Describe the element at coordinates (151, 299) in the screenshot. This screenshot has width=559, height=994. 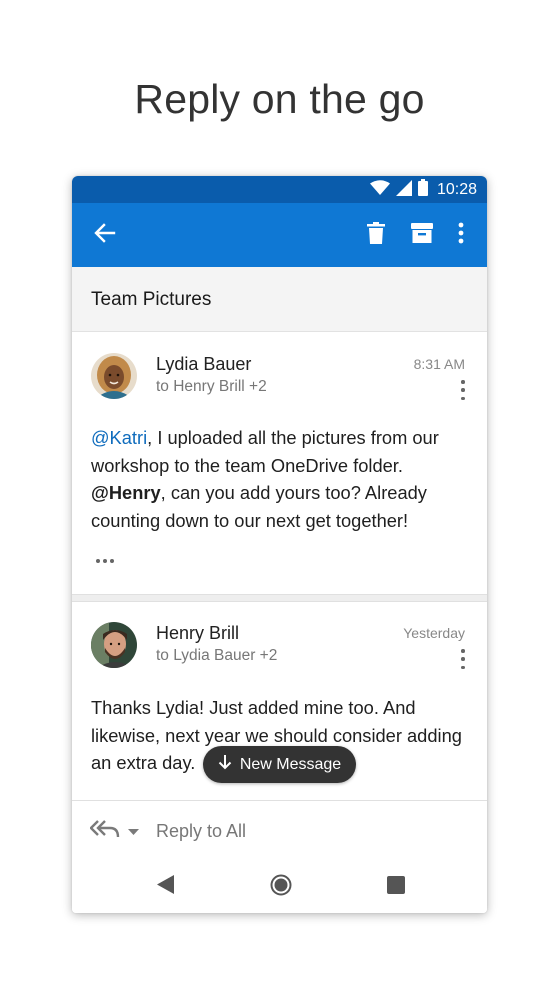
I see `thread-subject: Team Pictures` at that location.